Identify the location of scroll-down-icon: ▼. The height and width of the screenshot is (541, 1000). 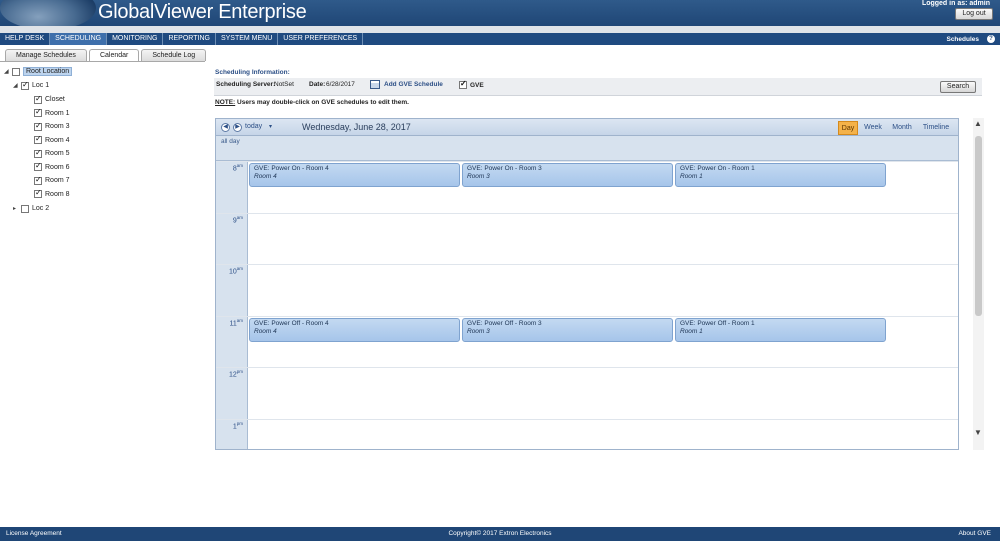
(978, 432).